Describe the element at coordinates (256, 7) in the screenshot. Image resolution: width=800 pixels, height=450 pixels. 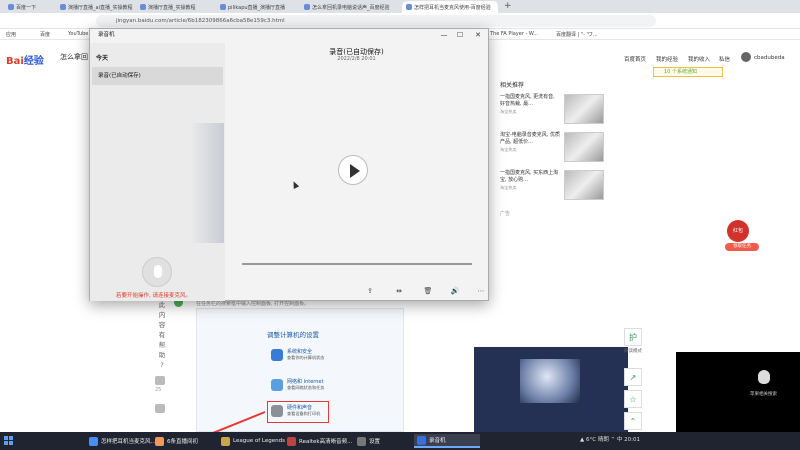
I see `browser-tab: pilikapu直播_演播厅直播` at that location.